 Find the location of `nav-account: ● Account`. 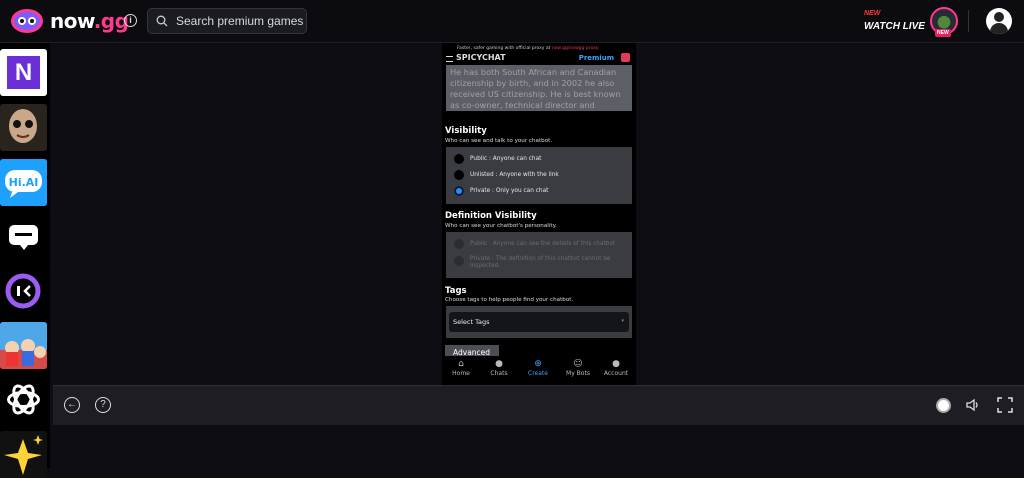

nav-account: ● Account is located at coordinates (616, 368).